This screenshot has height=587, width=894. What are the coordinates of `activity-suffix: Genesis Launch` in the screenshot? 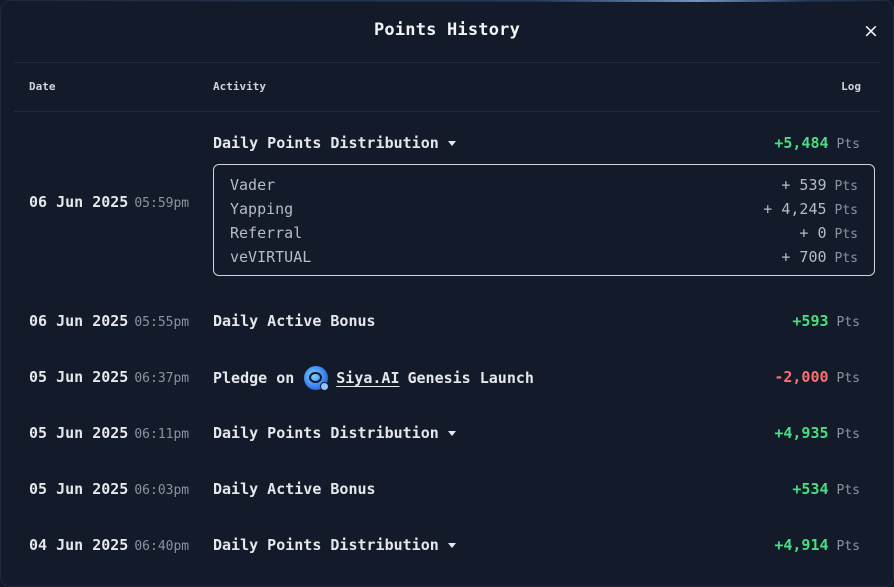 It's located at (470, 378).